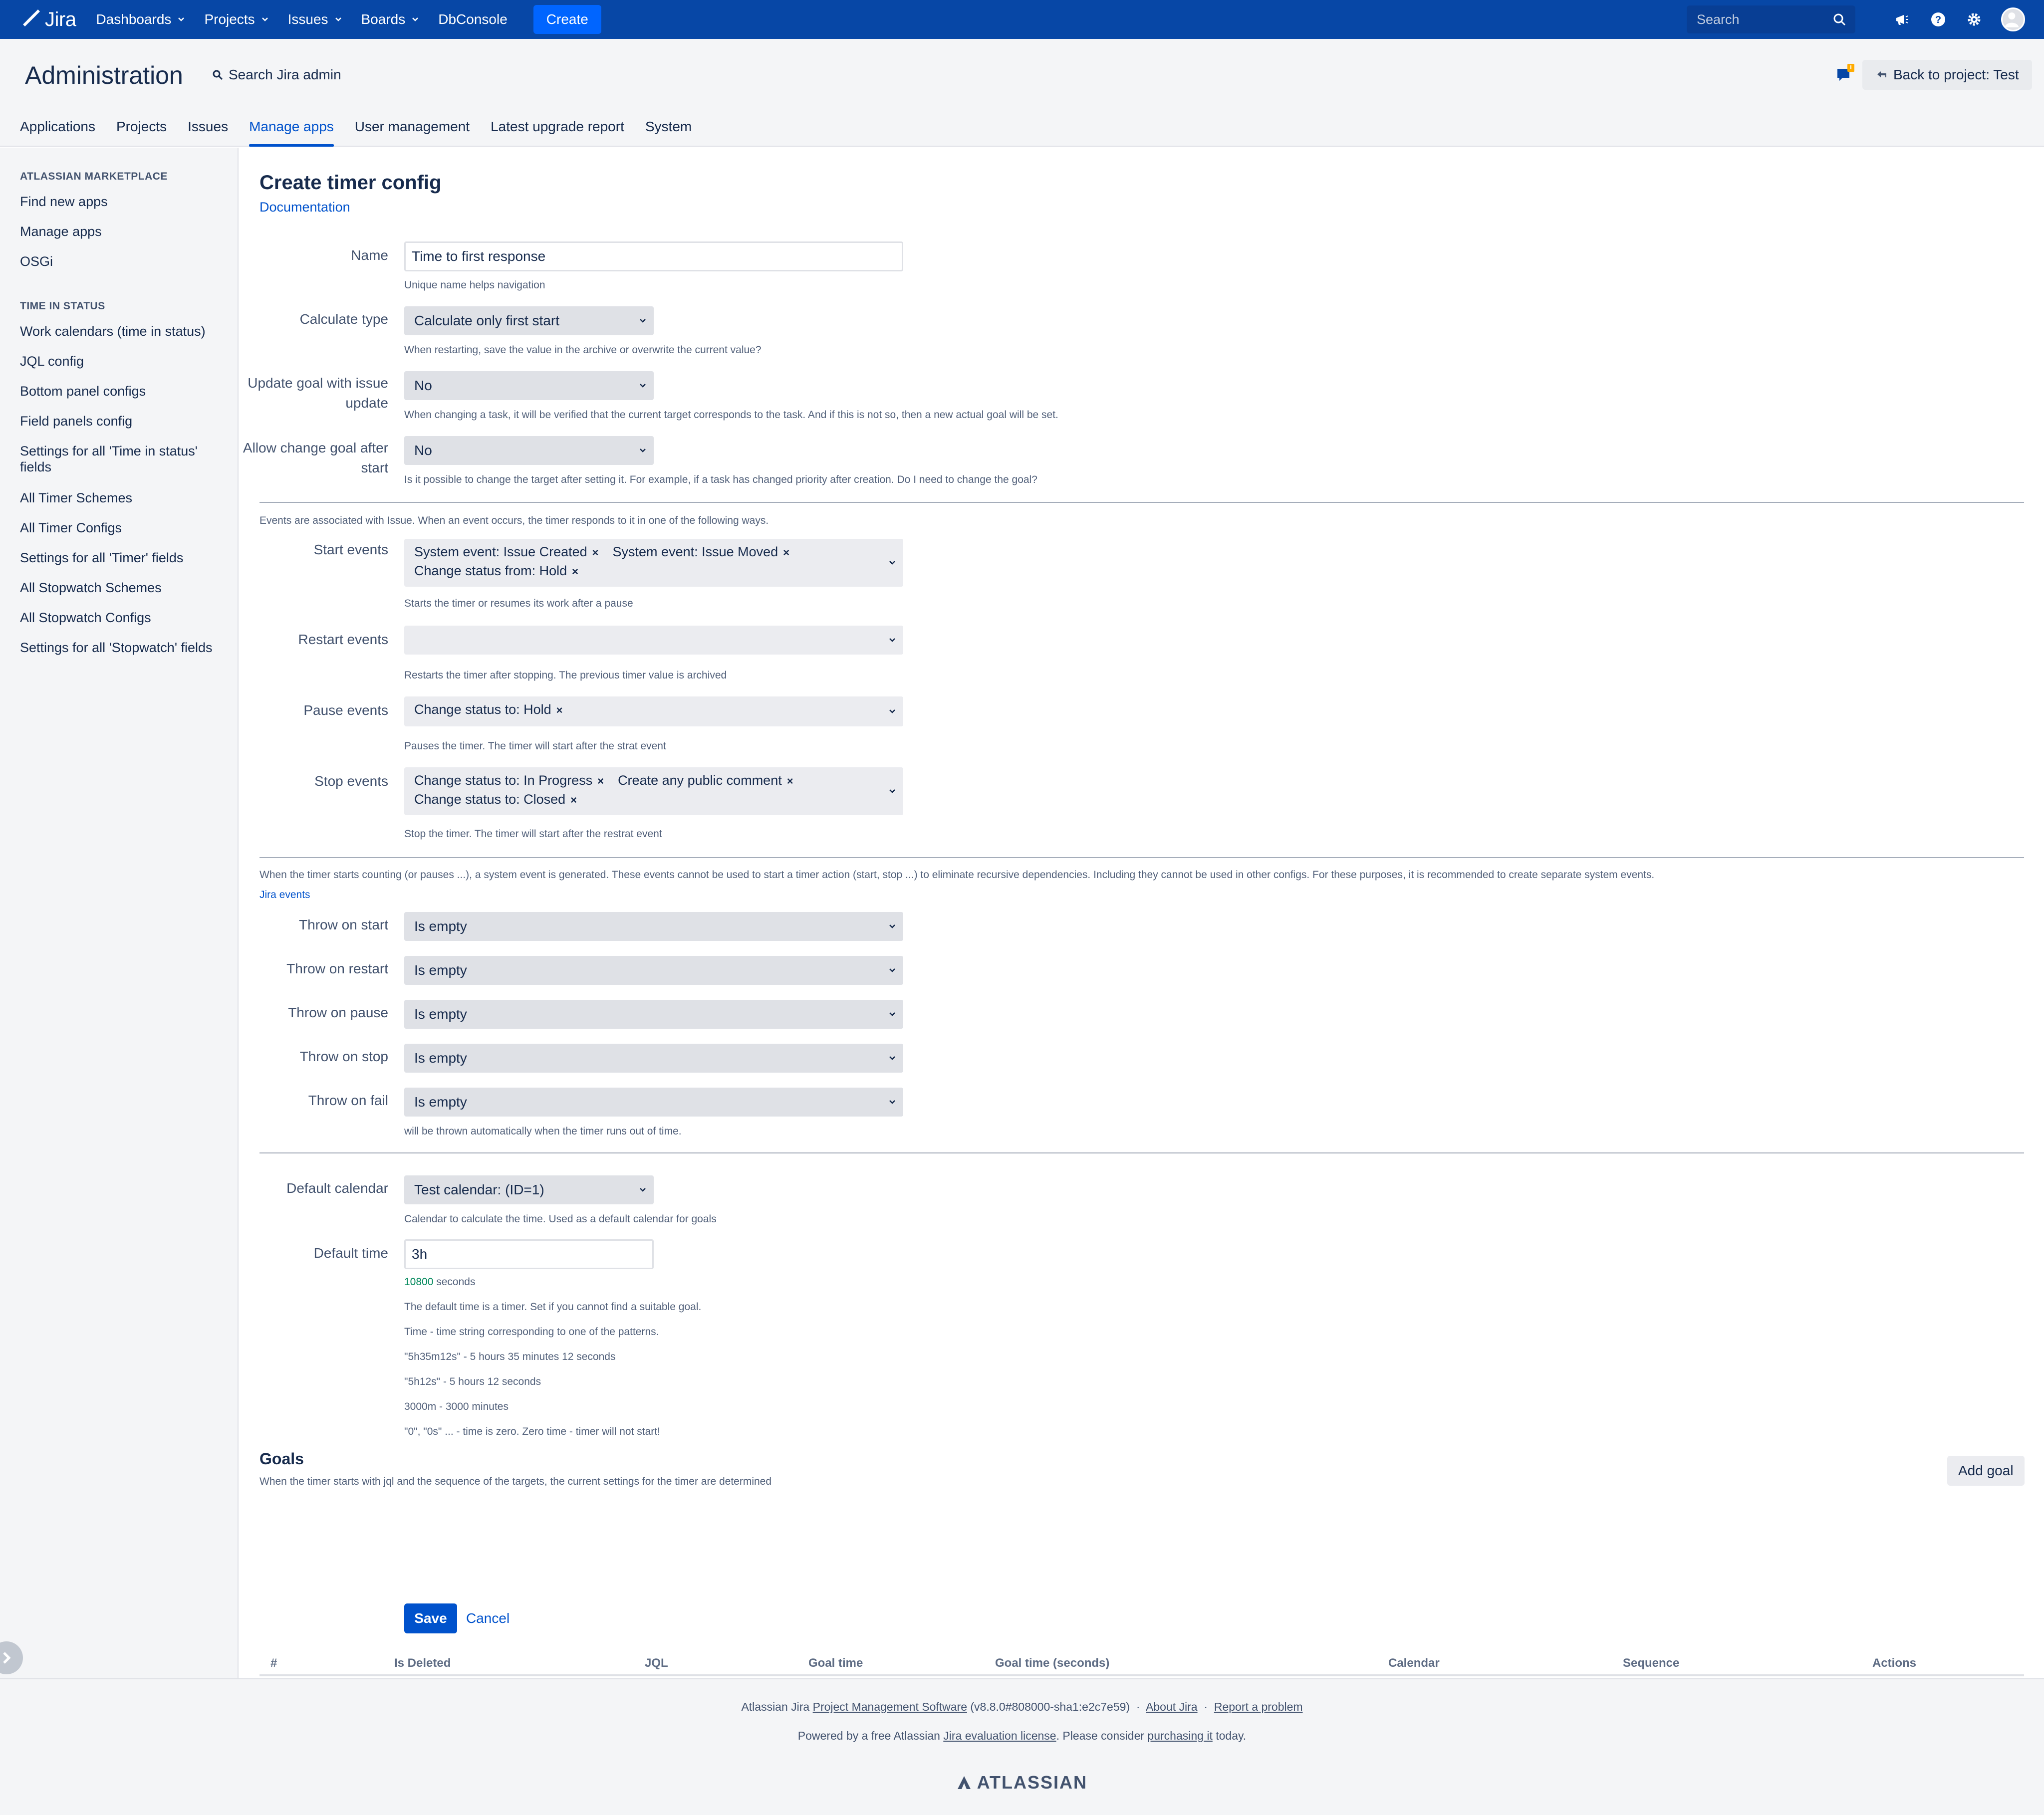 The width and height of the screenshot is (2044, 1815). What do you see at coordinates (653, 256) in the screenshot?
I see `name-input: Time to first response` at bounding box center [653, 256].